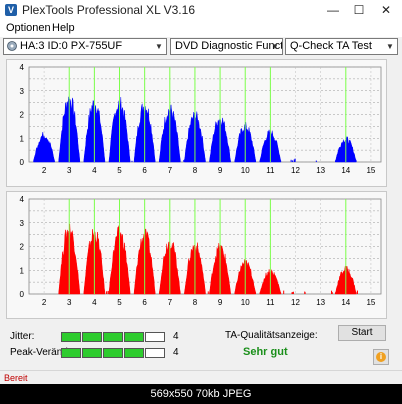  What do you see at coordinates (341, 46) in the screenshot?
I see `test-type-select: Q-Check TA Test ▼` at bounding box center [341, 46].